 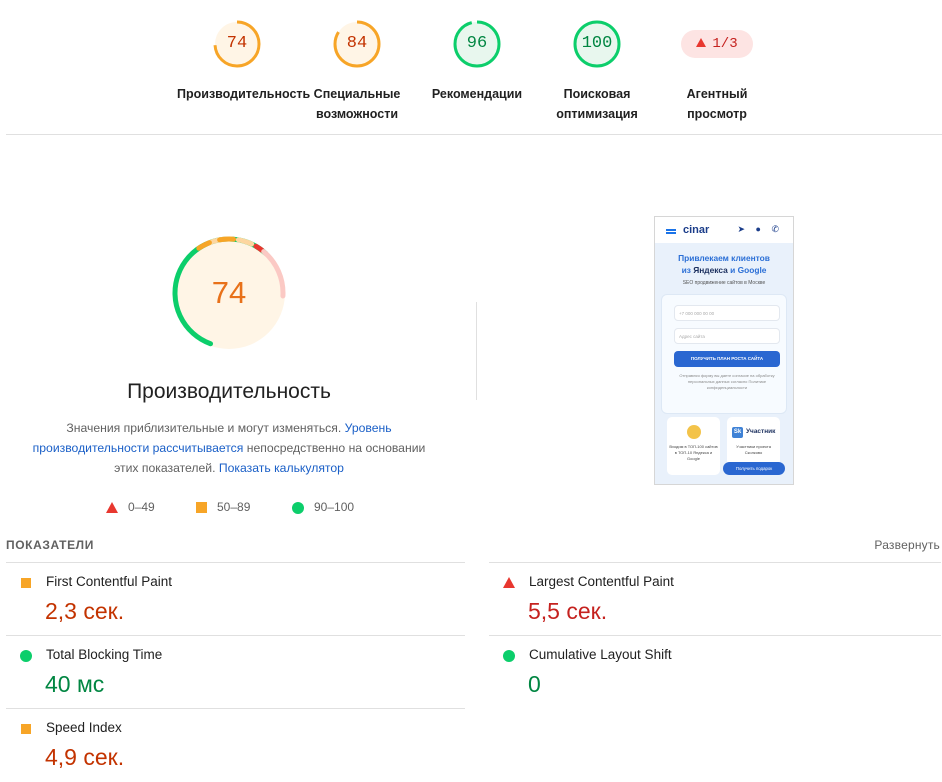 What do you see at coordinates (597, 71) in the screenshot?
I see `gauge-seo: 100 Поисковая оптимизация` at bounding box center [597, 71].